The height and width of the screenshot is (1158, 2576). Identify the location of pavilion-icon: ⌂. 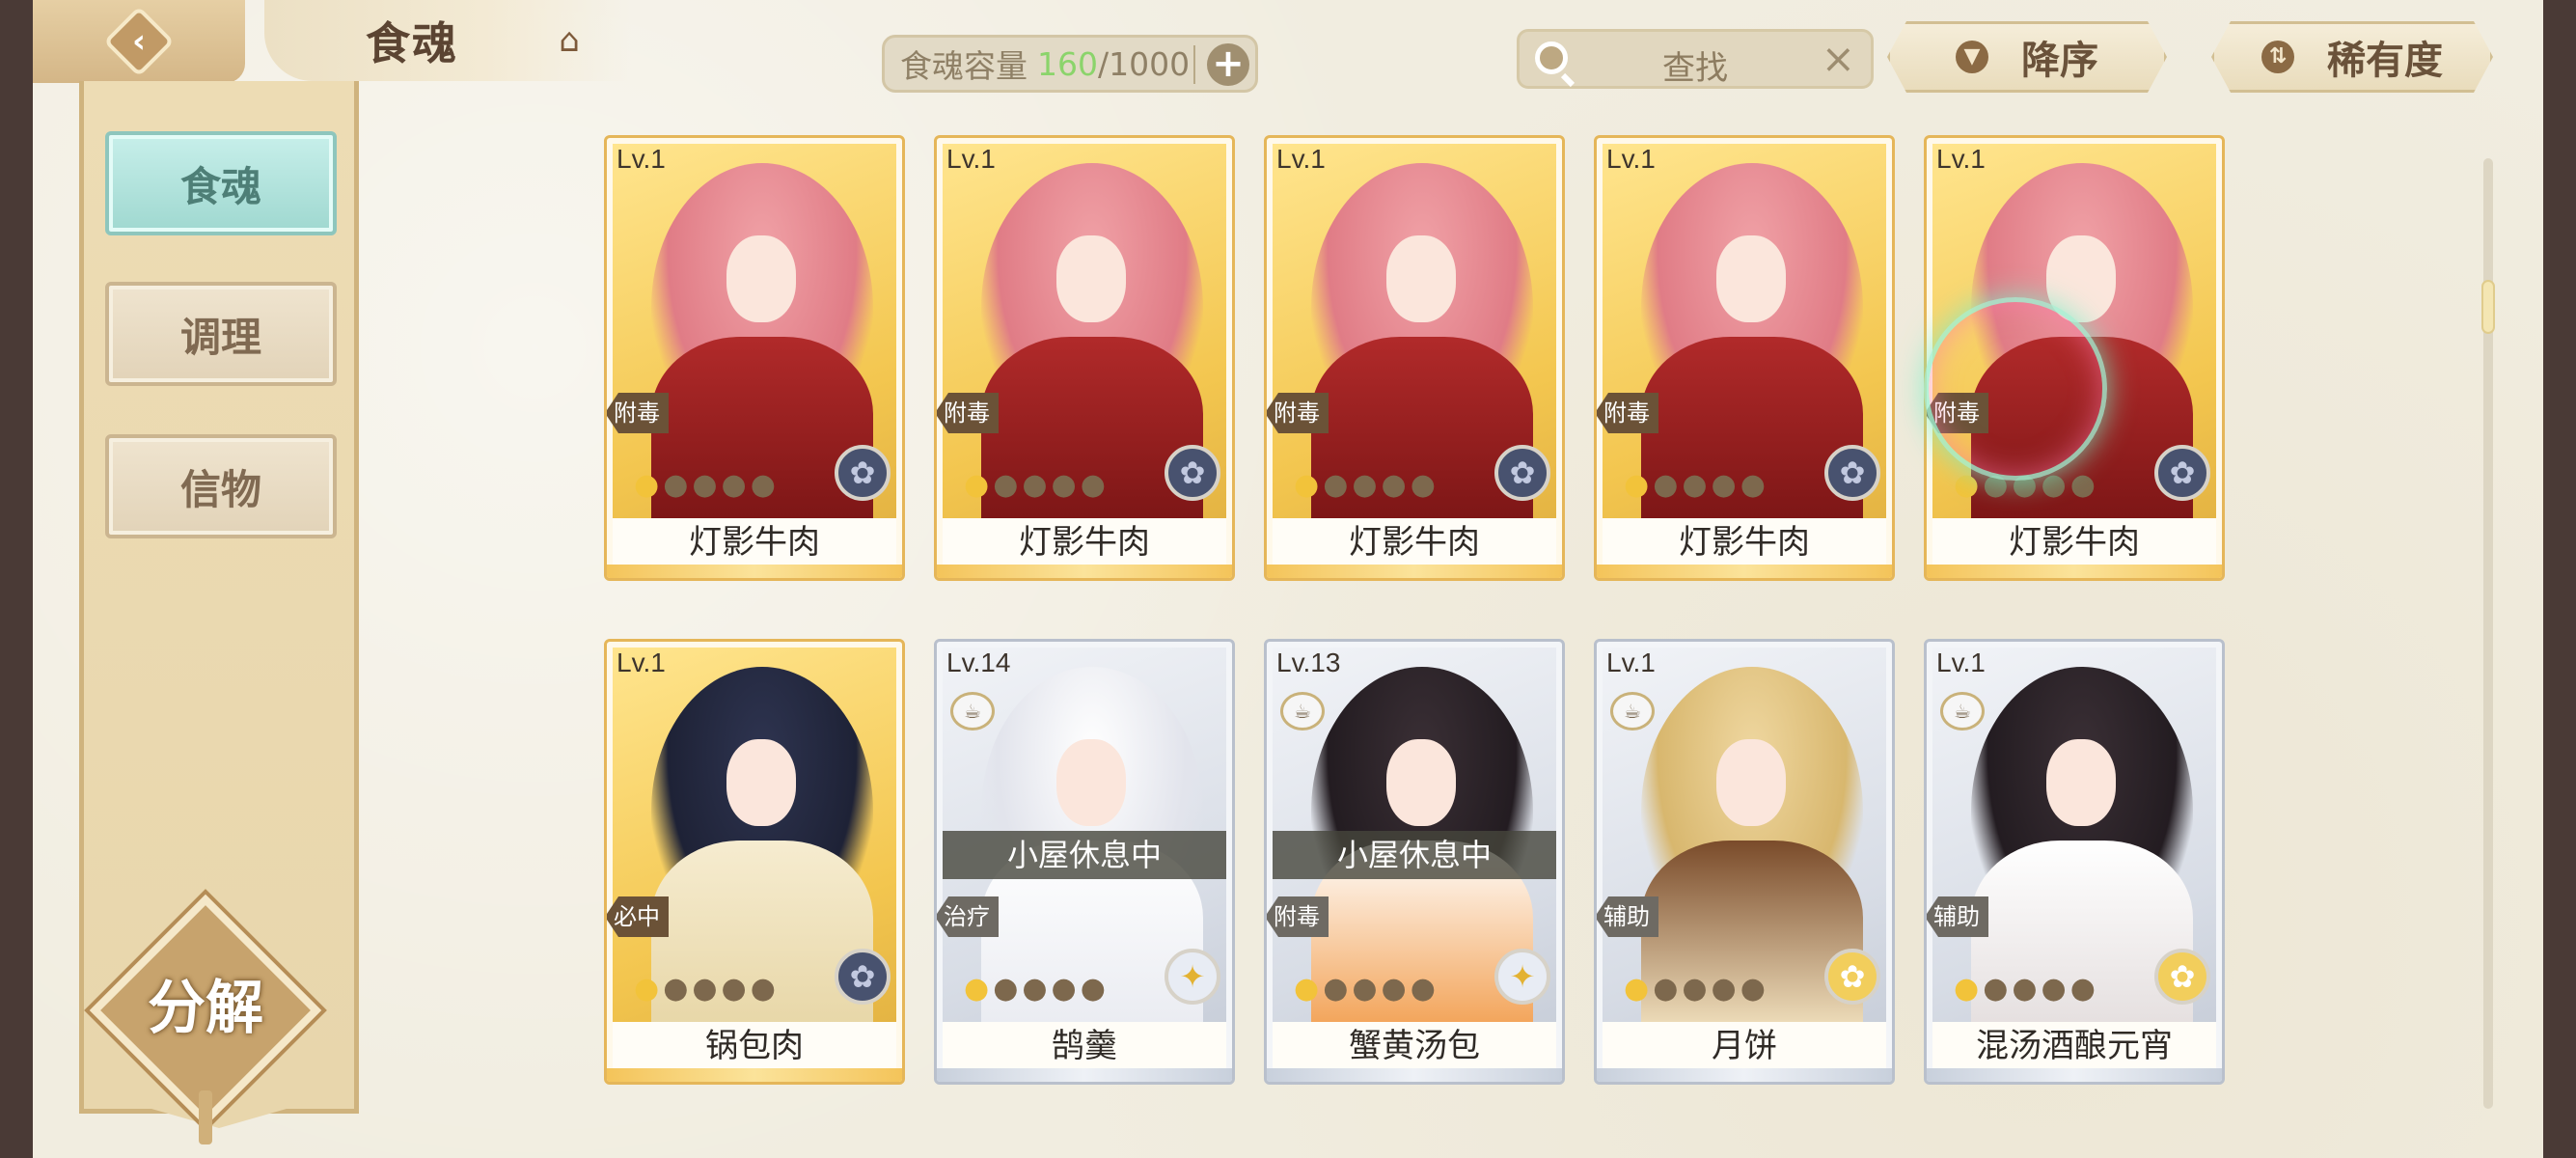
(569, 40).